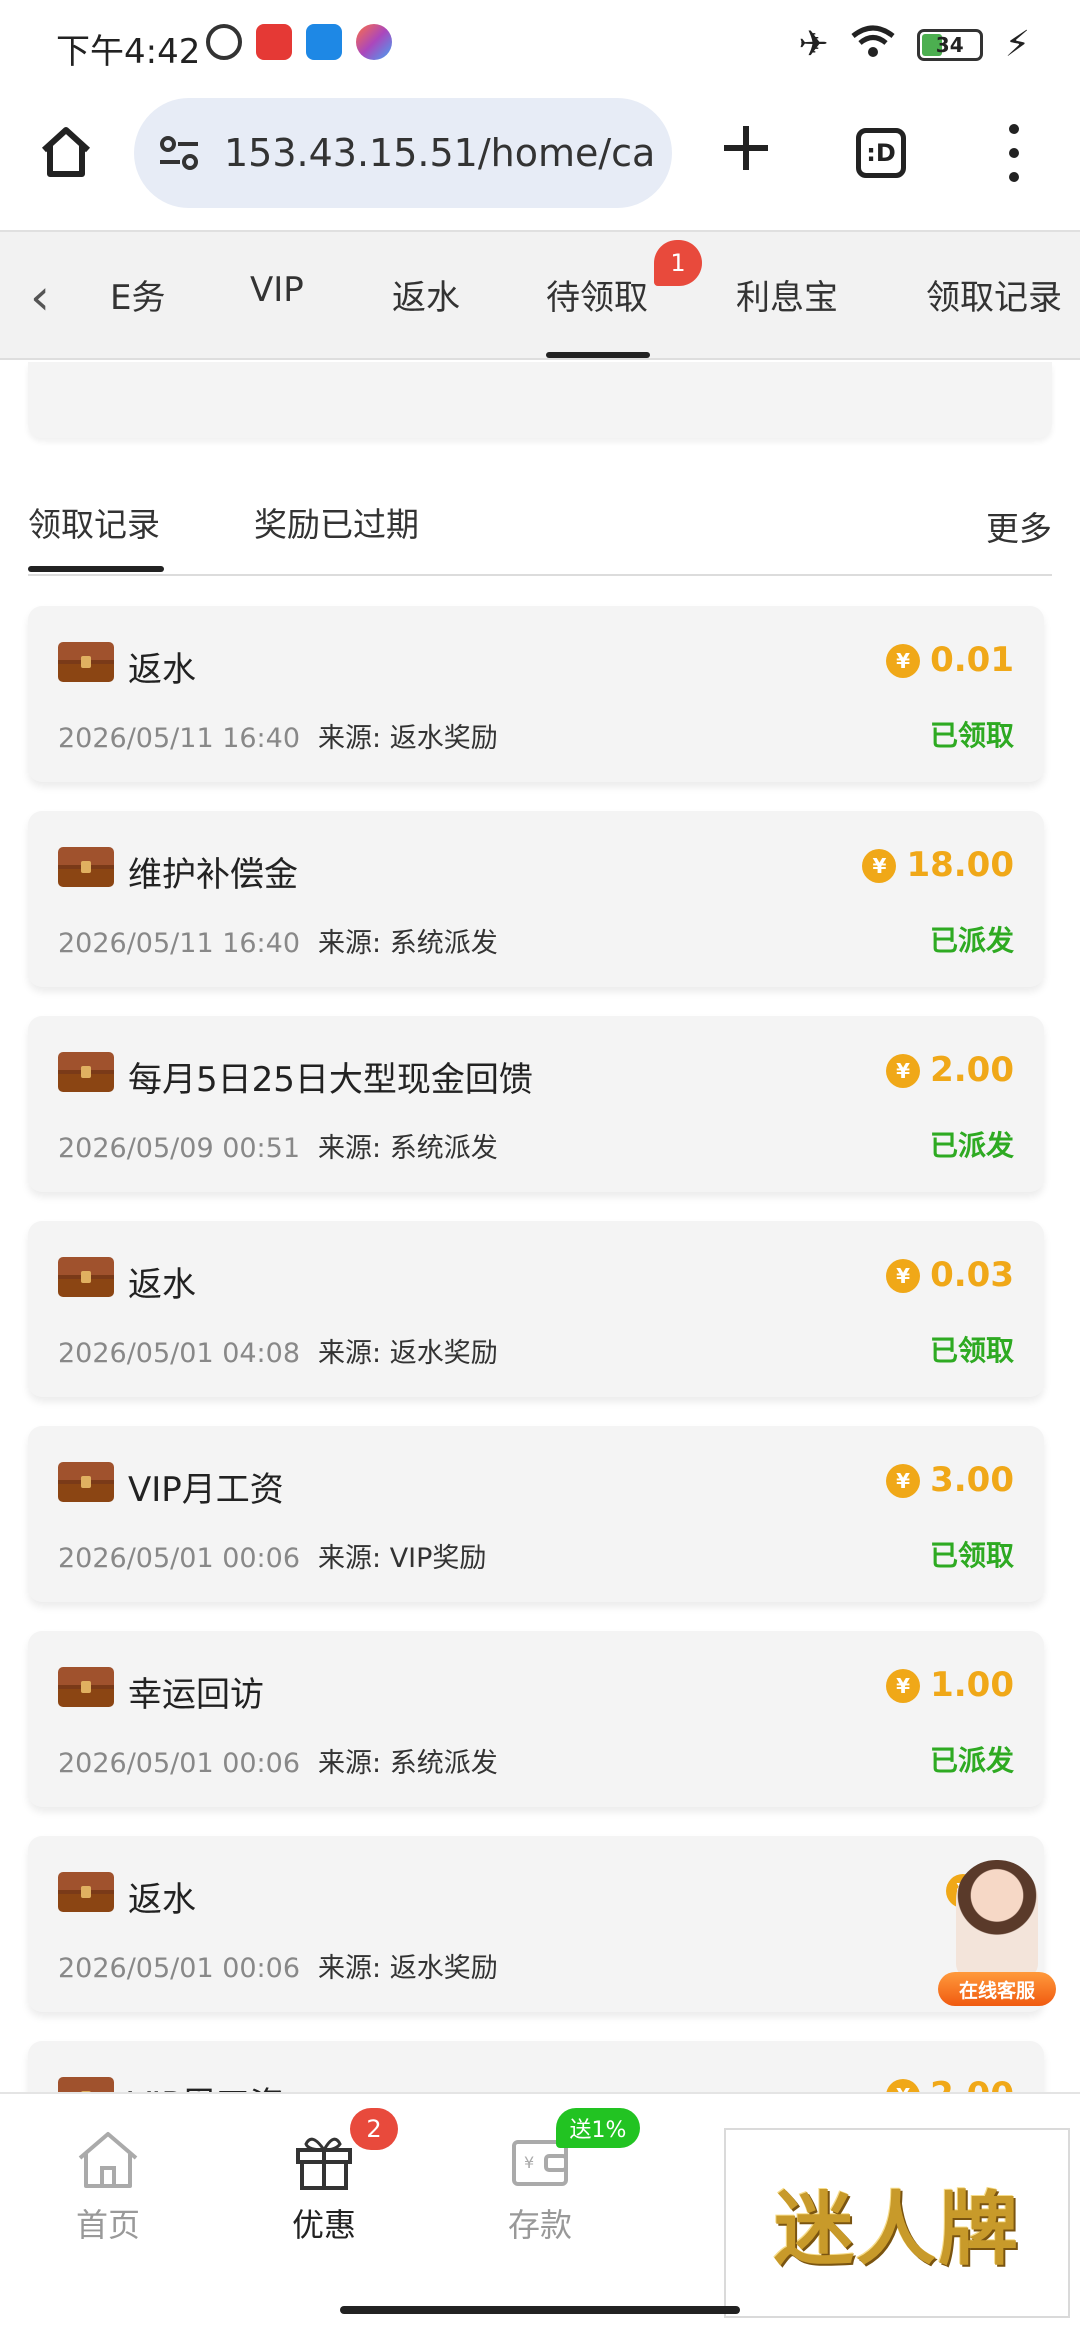  I want to click on record-meta: 2026/05/01 04:08 来源: 返水奖励, so click(278, 1350).